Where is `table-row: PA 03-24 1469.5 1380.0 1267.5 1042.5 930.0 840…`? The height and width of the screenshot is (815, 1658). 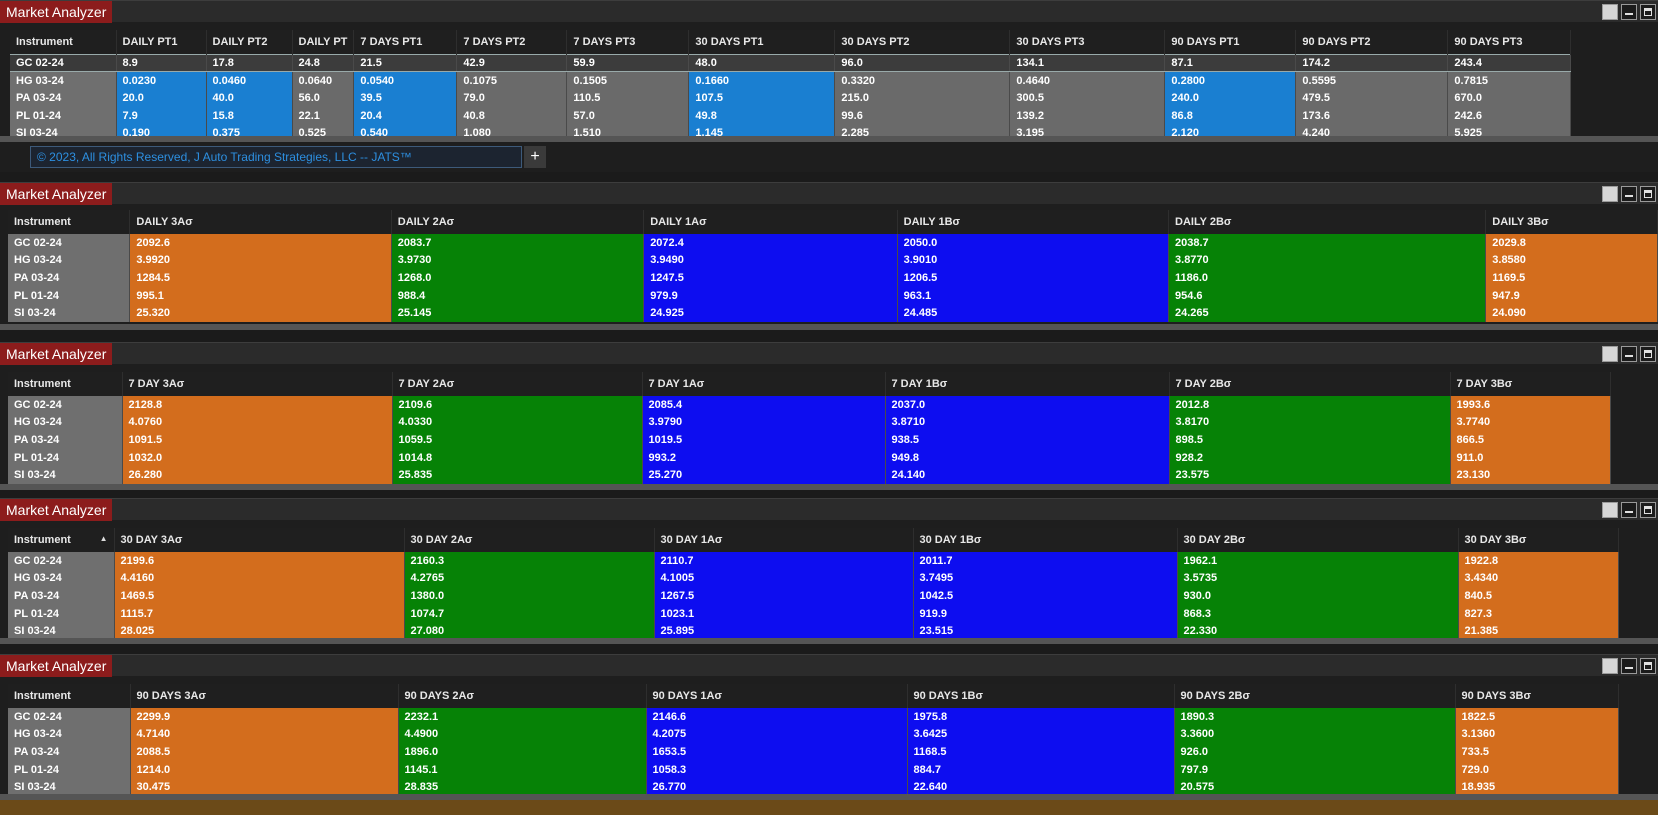 table-row: PA 03-24 1469.5 1380.0 1267.5 1042.5 930.0 840… is located at coordinates (813, 596).